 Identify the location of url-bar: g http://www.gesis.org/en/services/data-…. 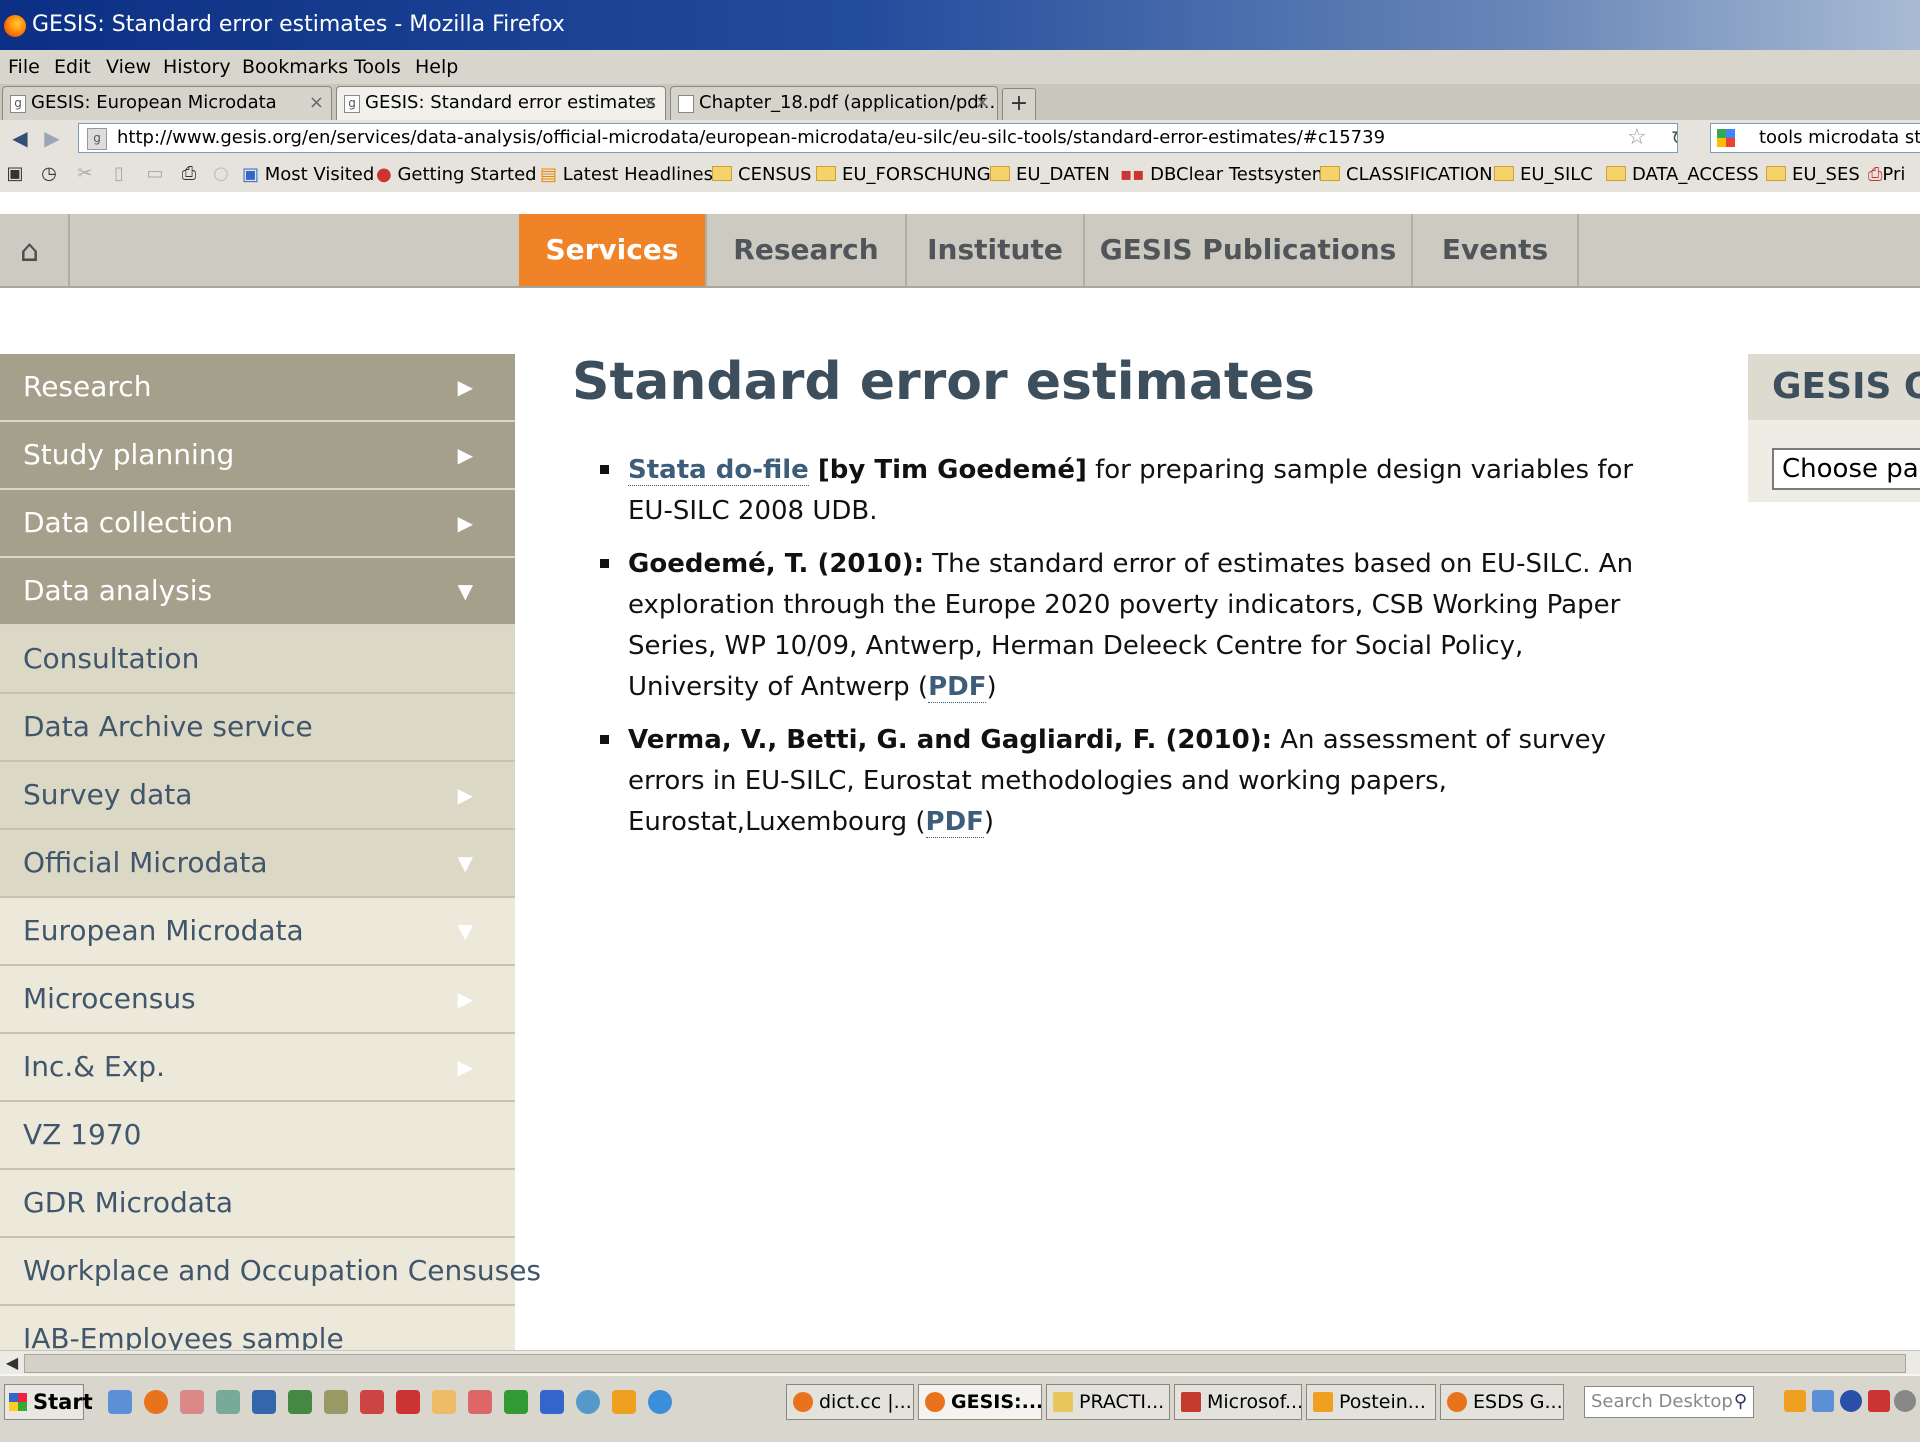
(878, 138).